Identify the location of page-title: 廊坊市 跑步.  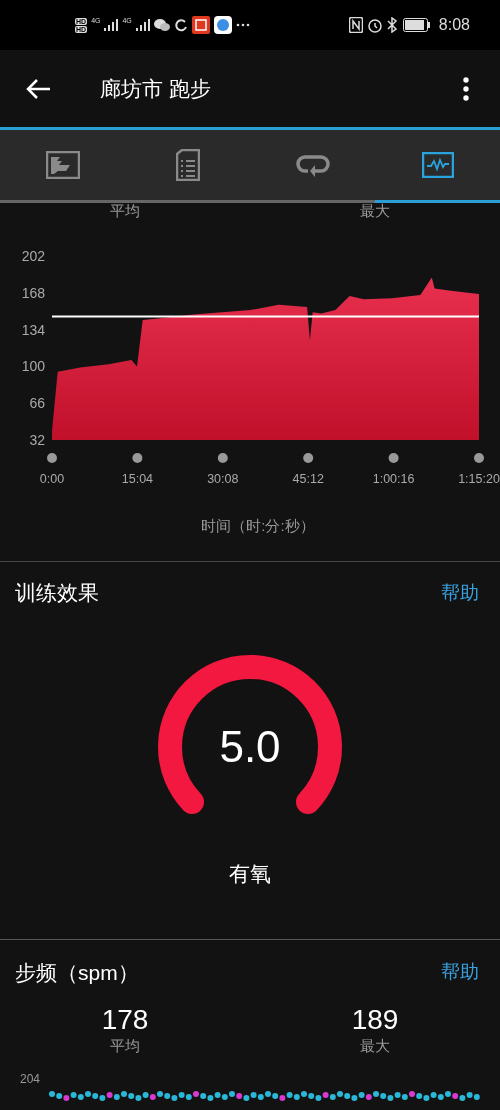
(156, 88).